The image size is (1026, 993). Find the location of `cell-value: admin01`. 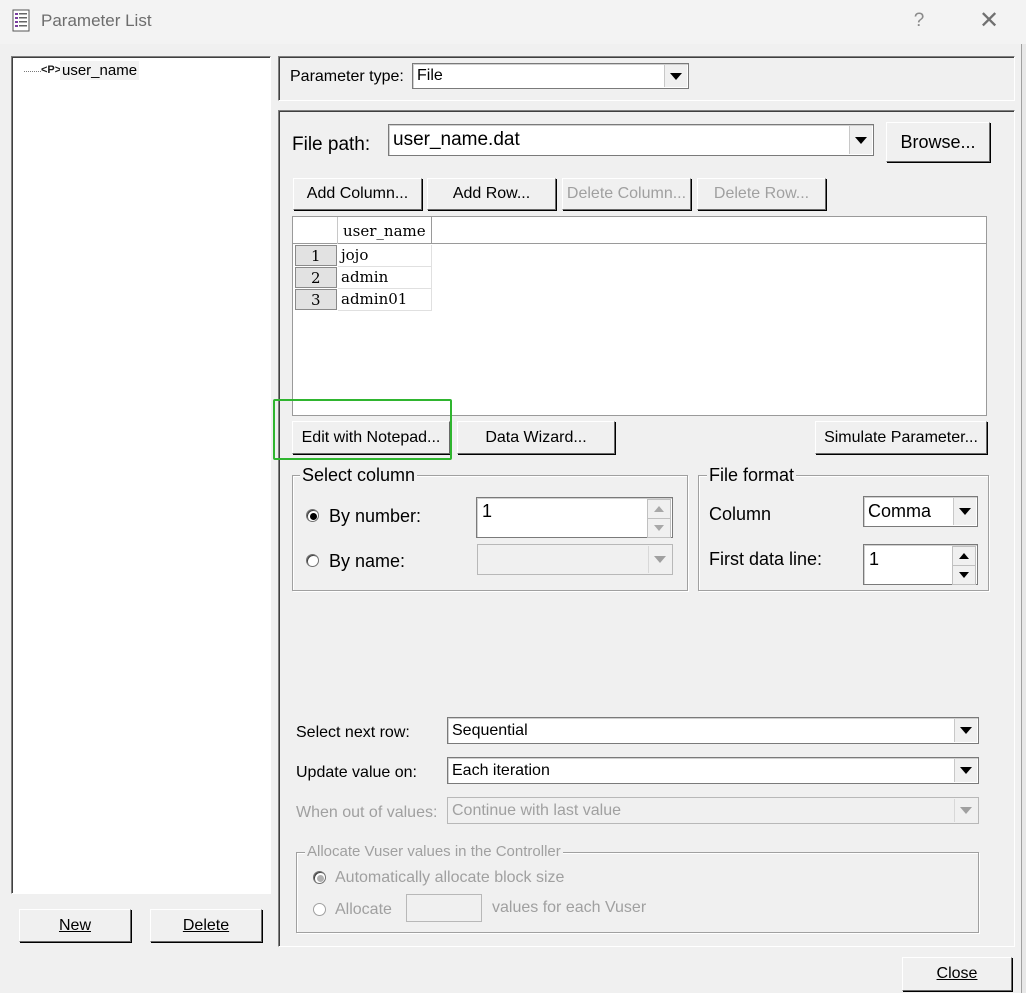

cell-value: admin01 is located at coordinates (374, 299).